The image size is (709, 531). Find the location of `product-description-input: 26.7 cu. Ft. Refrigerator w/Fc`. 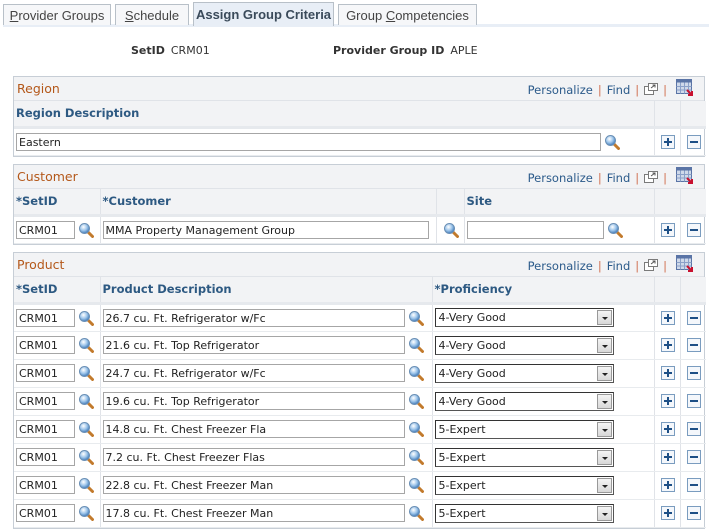

product-description-input: 26.7 cu. Ft. Refrigerator w/Fc is located at coordinates (253, 317).